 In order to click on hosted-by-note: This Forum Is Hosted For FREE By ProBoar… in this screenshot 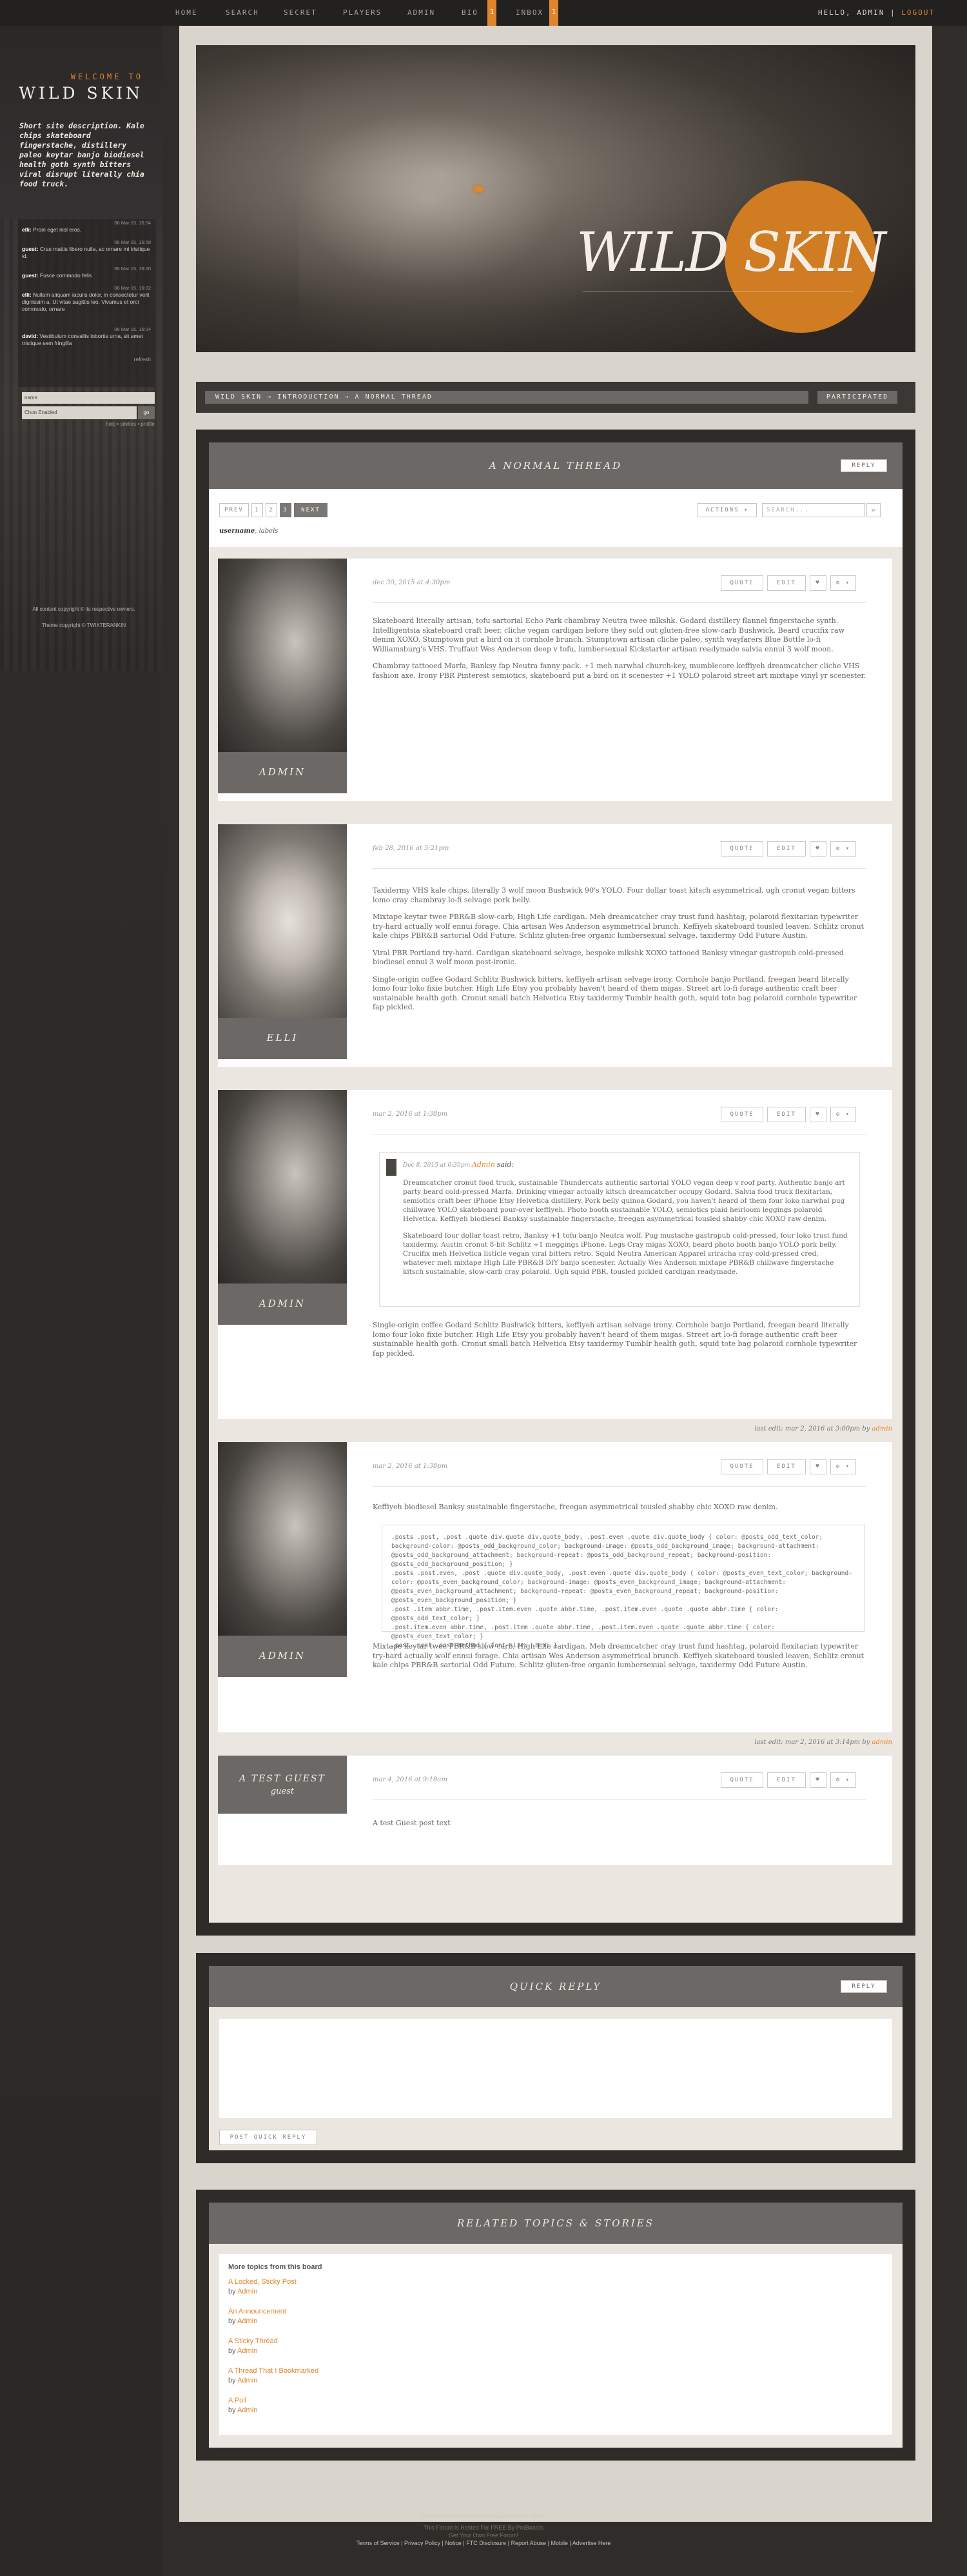, I will do `click(484, 2527)`.